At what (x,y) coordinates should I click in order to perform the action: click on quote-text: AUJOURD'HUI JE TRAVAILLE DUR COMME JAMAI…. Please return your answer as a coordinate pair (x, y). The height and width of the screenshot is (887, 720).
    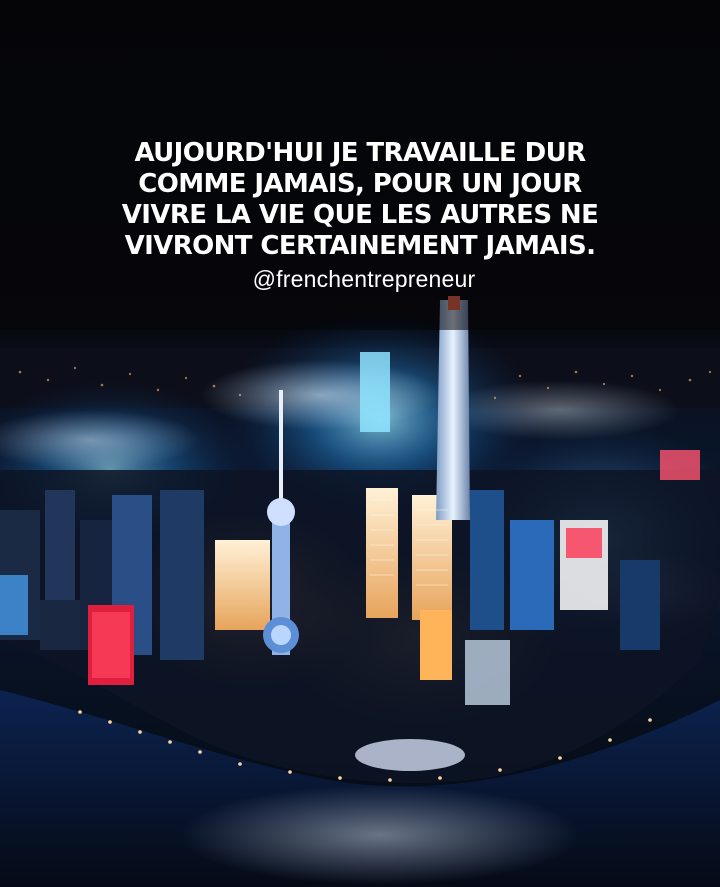
    Looking at the image, I should click on (360, 200).